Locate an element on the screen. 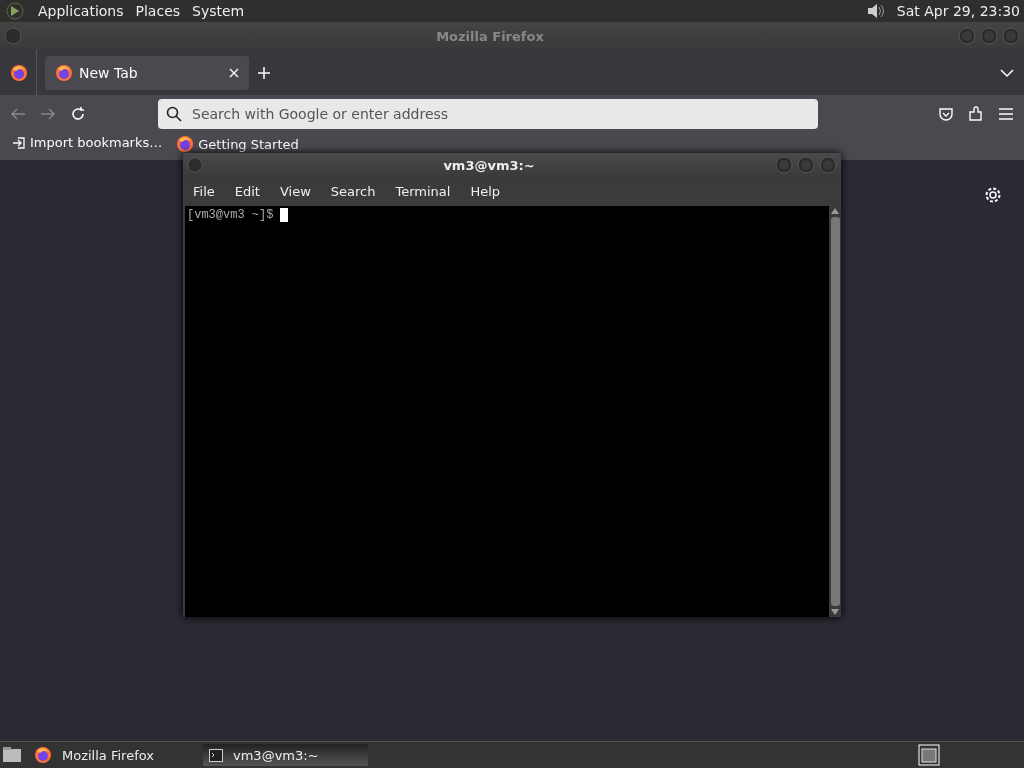 This screenshot has height=768, width=1024. text-cursor is located at coordinates (284, 215).